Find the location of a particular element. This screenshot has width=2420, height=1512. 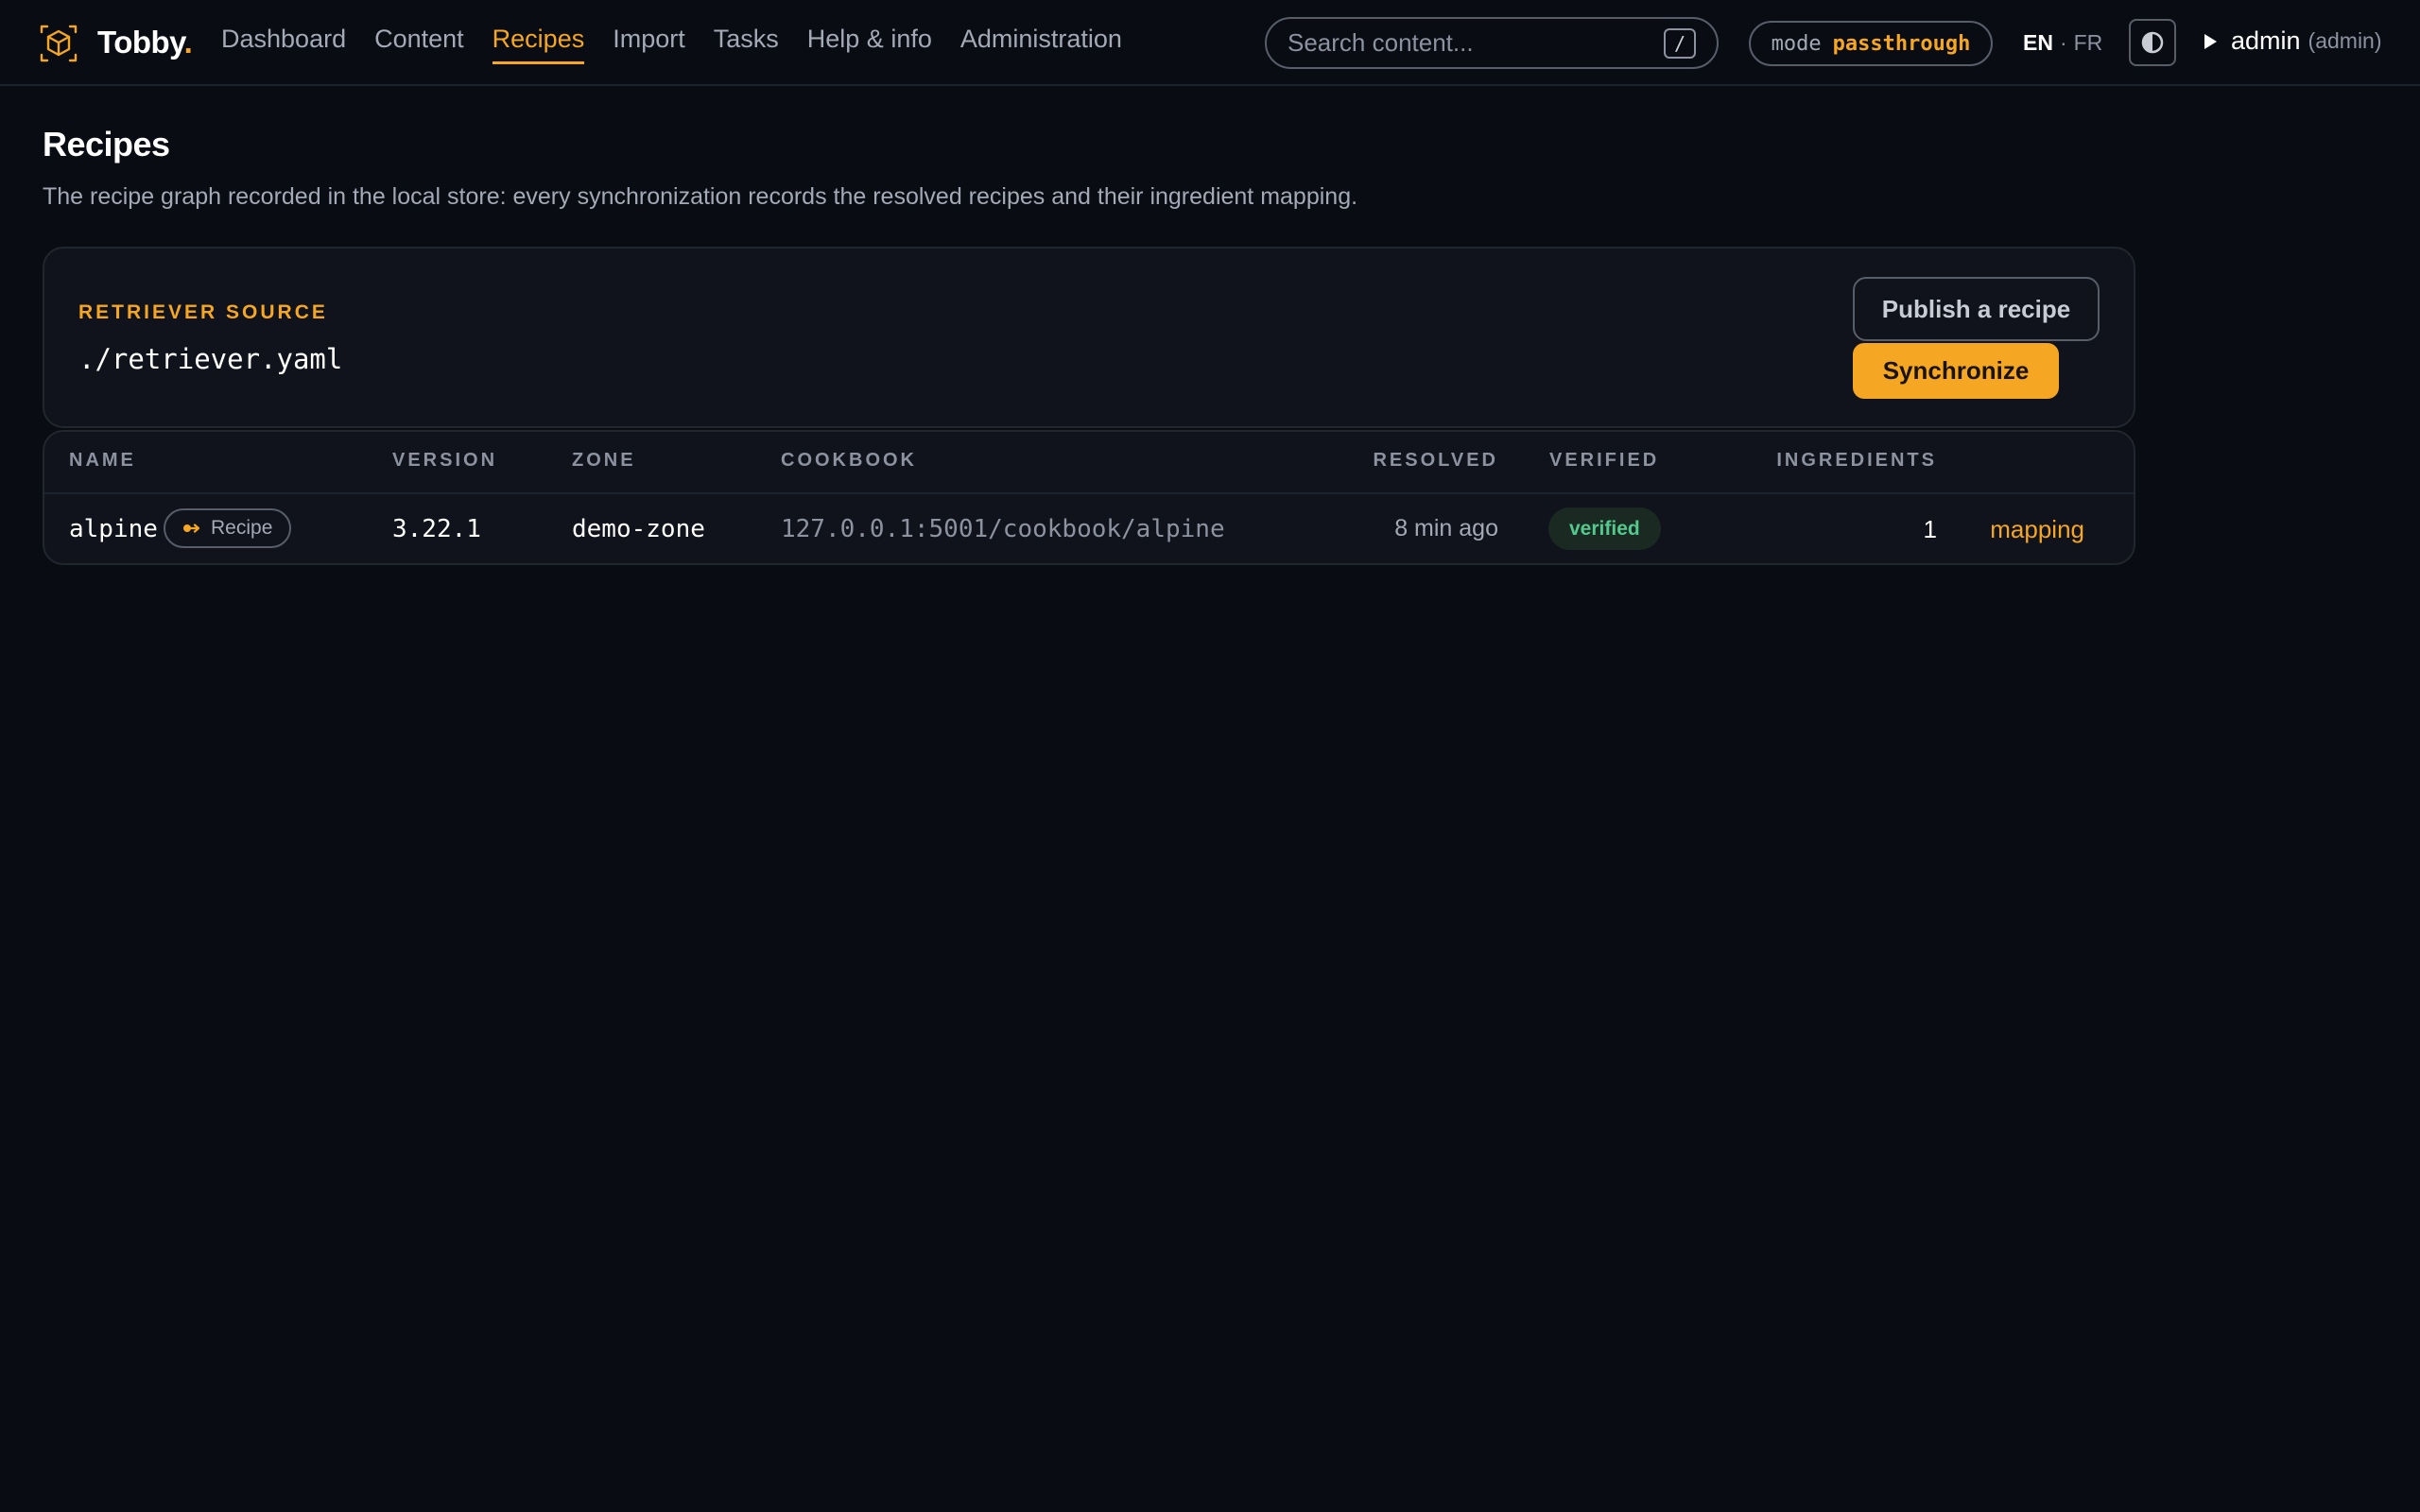

recipe-name: alpine is located at coordinates (113, 529).